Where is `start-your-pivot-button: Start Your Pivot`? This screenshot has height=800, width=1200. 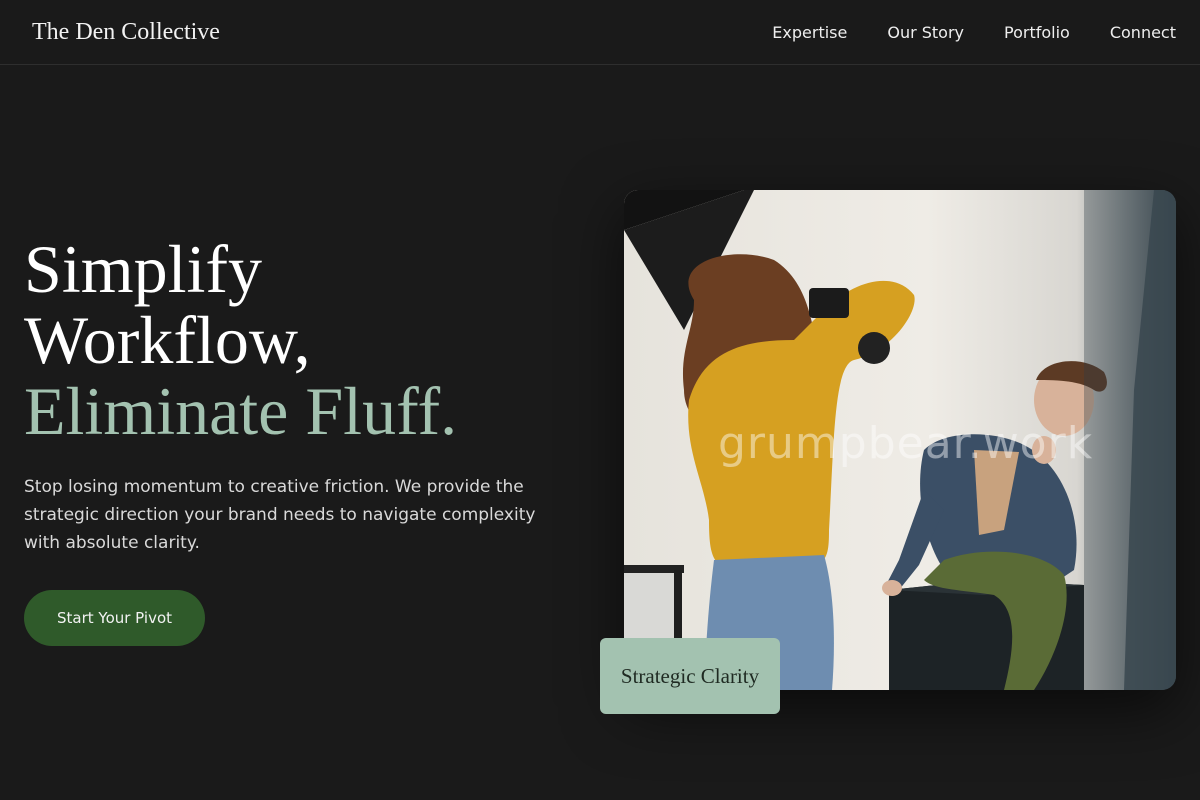 start-your-pivot-button: Start Your Pivot is located at coordinates (114, 618).